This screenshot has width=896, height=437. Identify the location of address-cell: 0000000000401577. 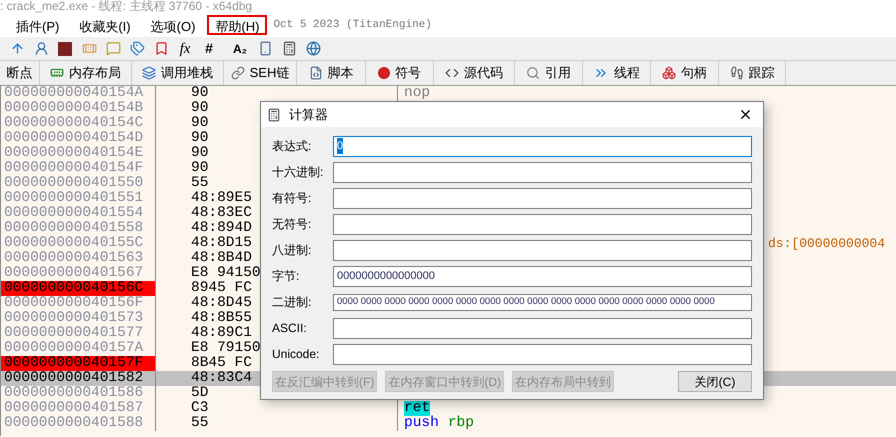
(78, 333).